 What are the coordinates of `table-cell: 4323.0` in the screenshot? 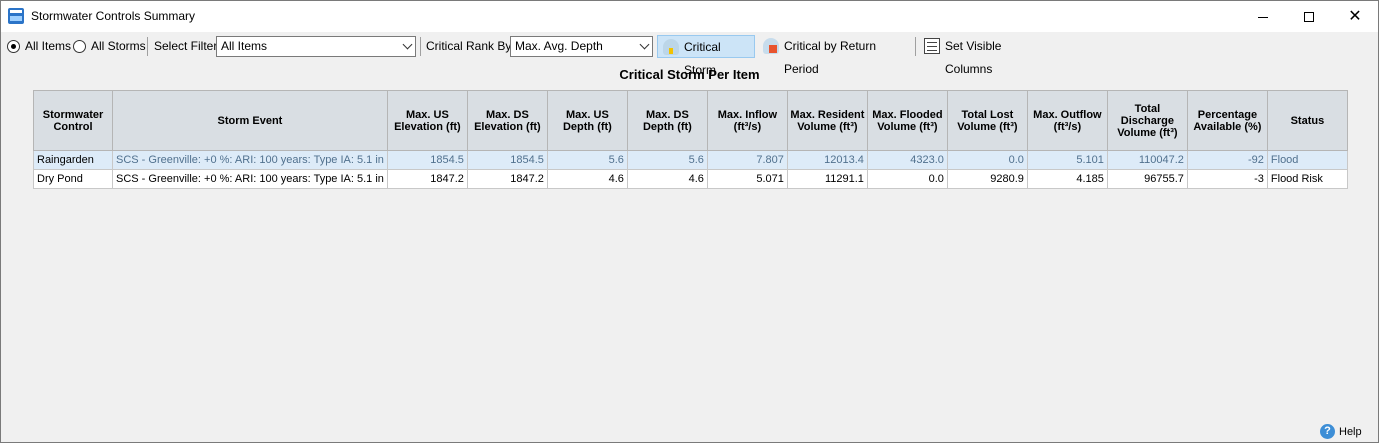 It's located at (907, 160).